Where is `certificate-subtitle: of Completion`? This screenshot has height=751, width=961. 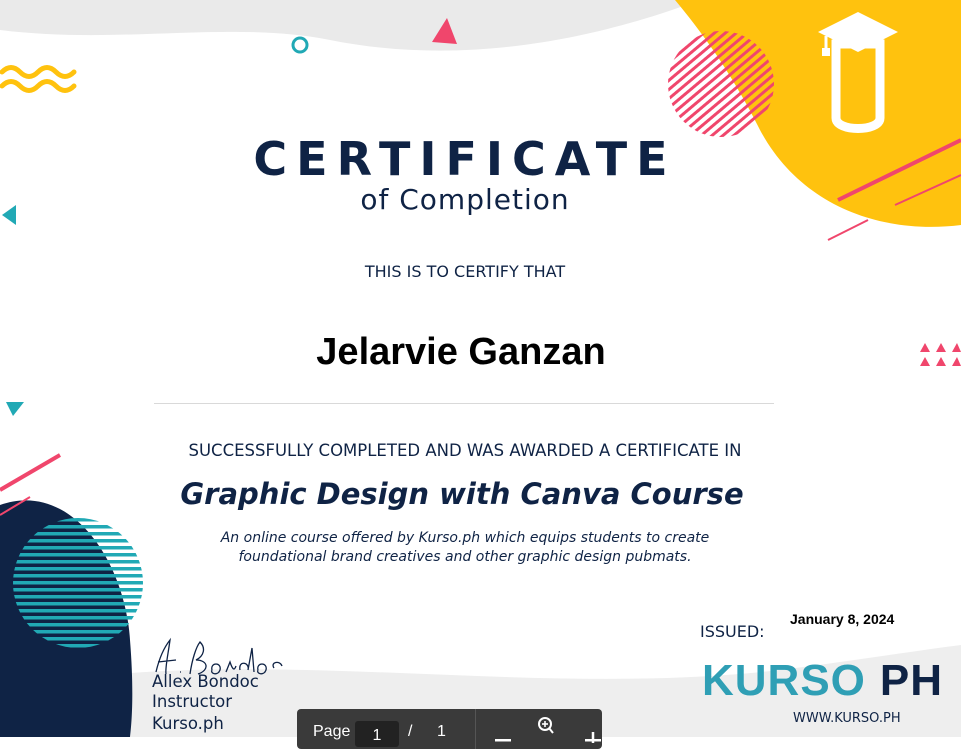
certificate-subtitle: of Completion is located at coordinates (465, 199).